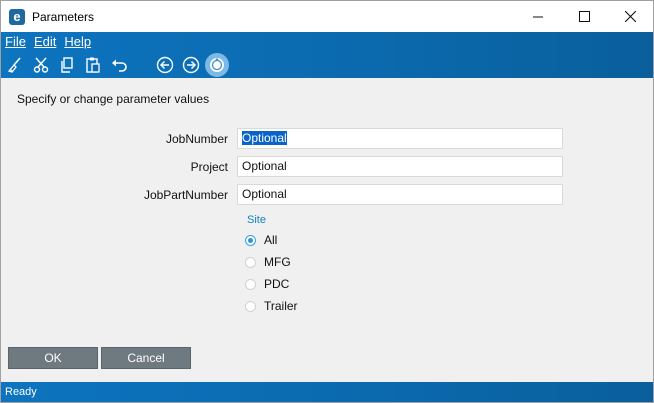  Describe the element at coordinates (21, 392) in the screenshot. I see `status-text: Ready` at that location.